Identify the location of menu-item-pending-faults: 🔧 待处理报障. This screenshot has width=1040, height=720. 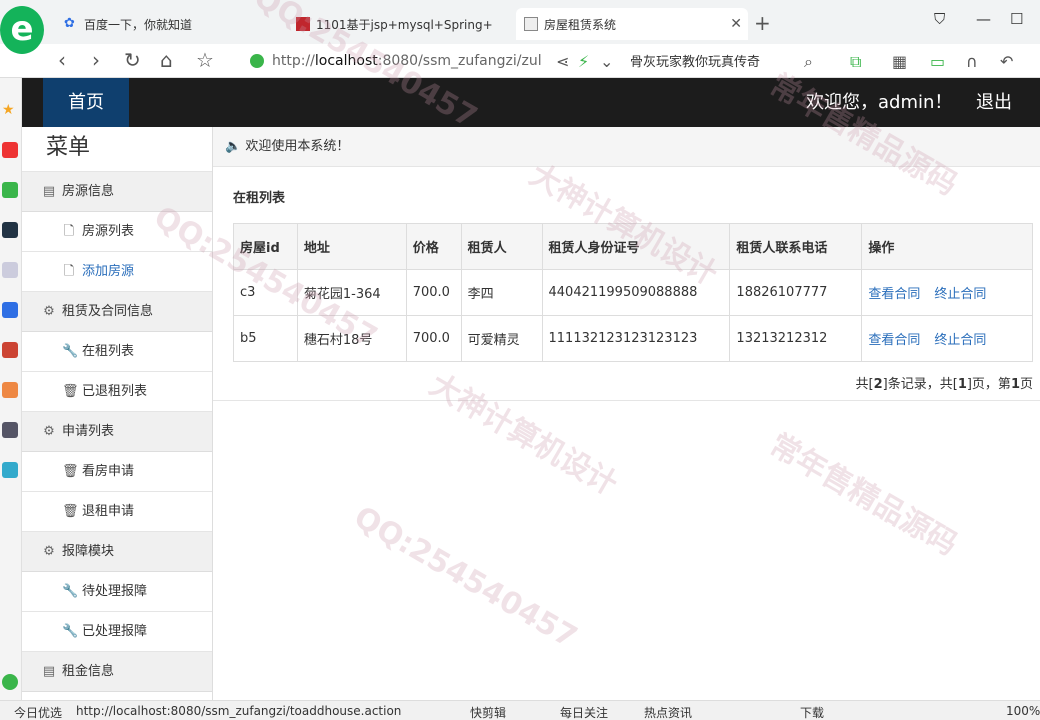
(117, 592).